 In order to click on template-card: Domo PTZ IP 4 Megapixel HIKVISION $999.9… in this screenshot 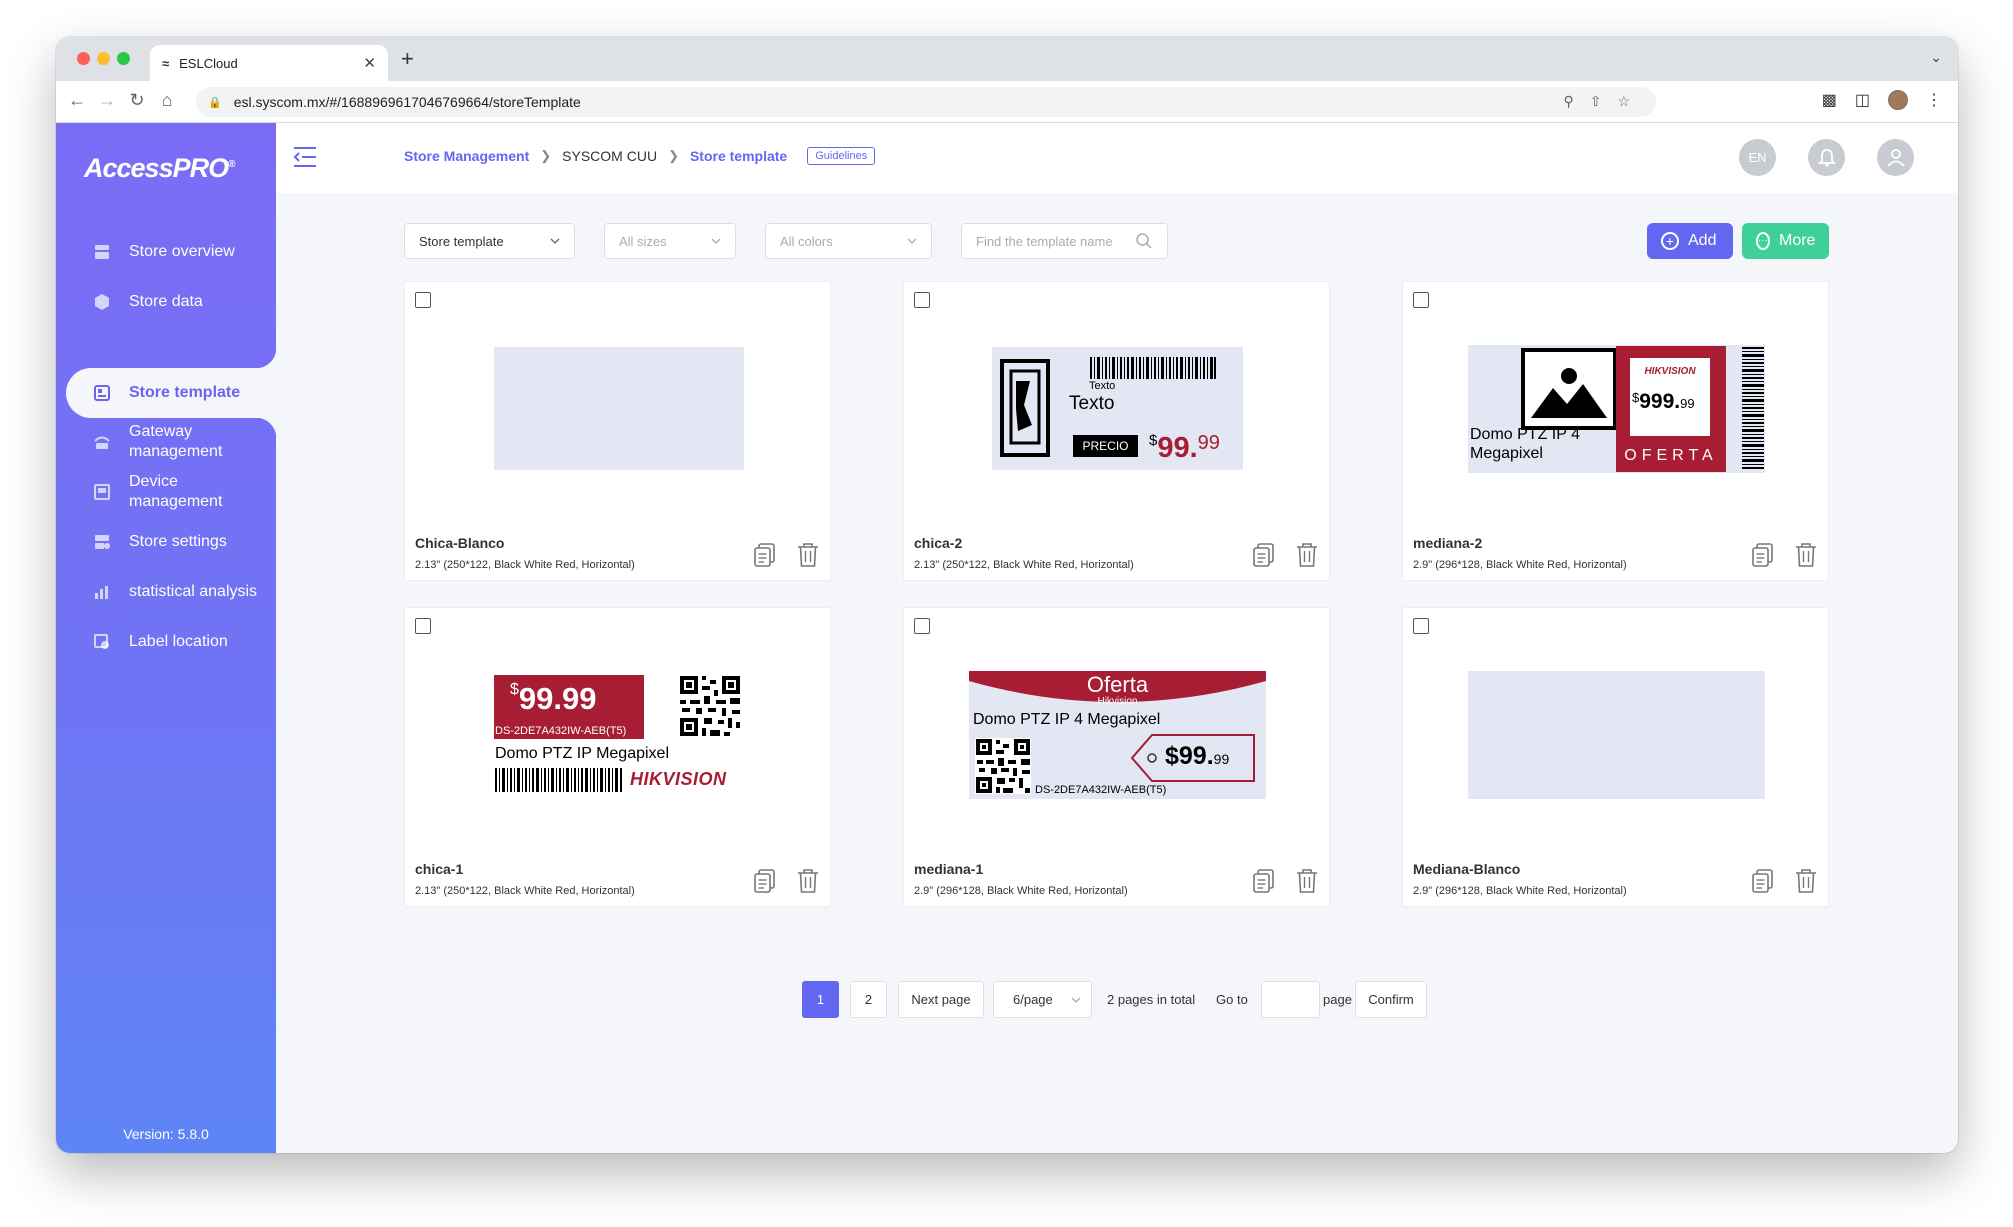, I will do `click(1615, 431)`.